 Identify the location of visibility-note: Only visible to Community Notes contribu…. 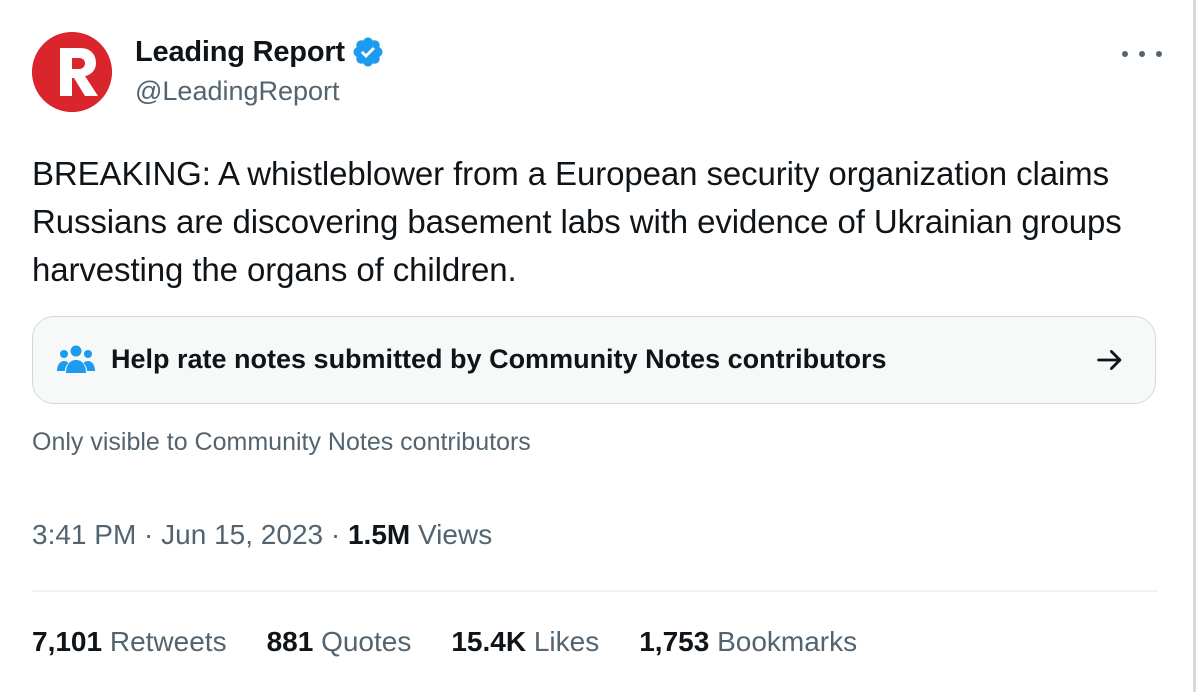
(281, 442).